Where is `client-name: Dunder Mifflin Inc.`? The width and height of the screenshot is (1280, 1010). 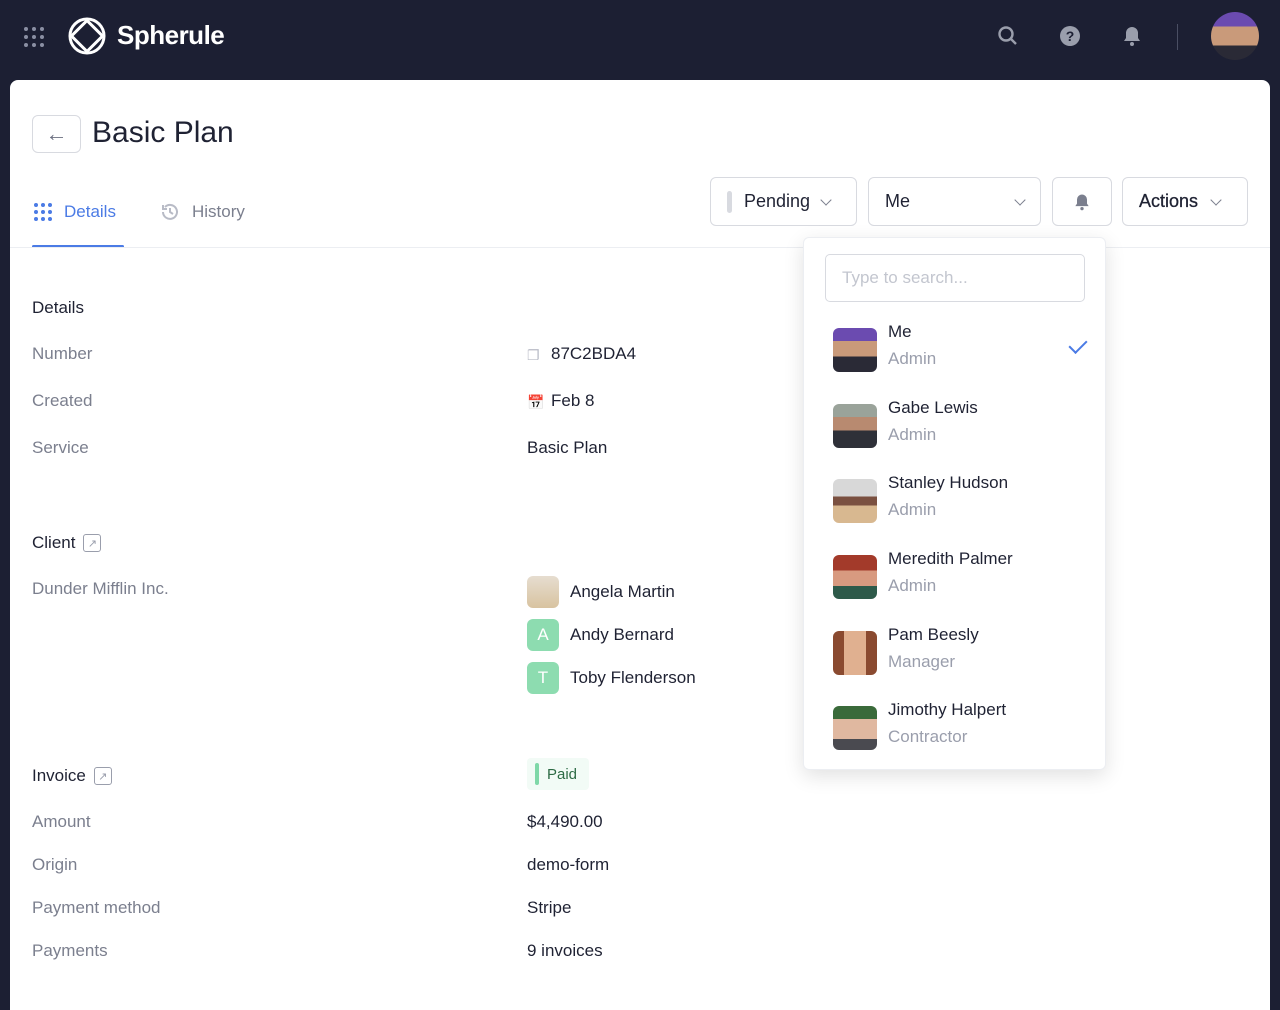 client-name: Dunder Mifflin Inc. is located at coordinates (100, 588).